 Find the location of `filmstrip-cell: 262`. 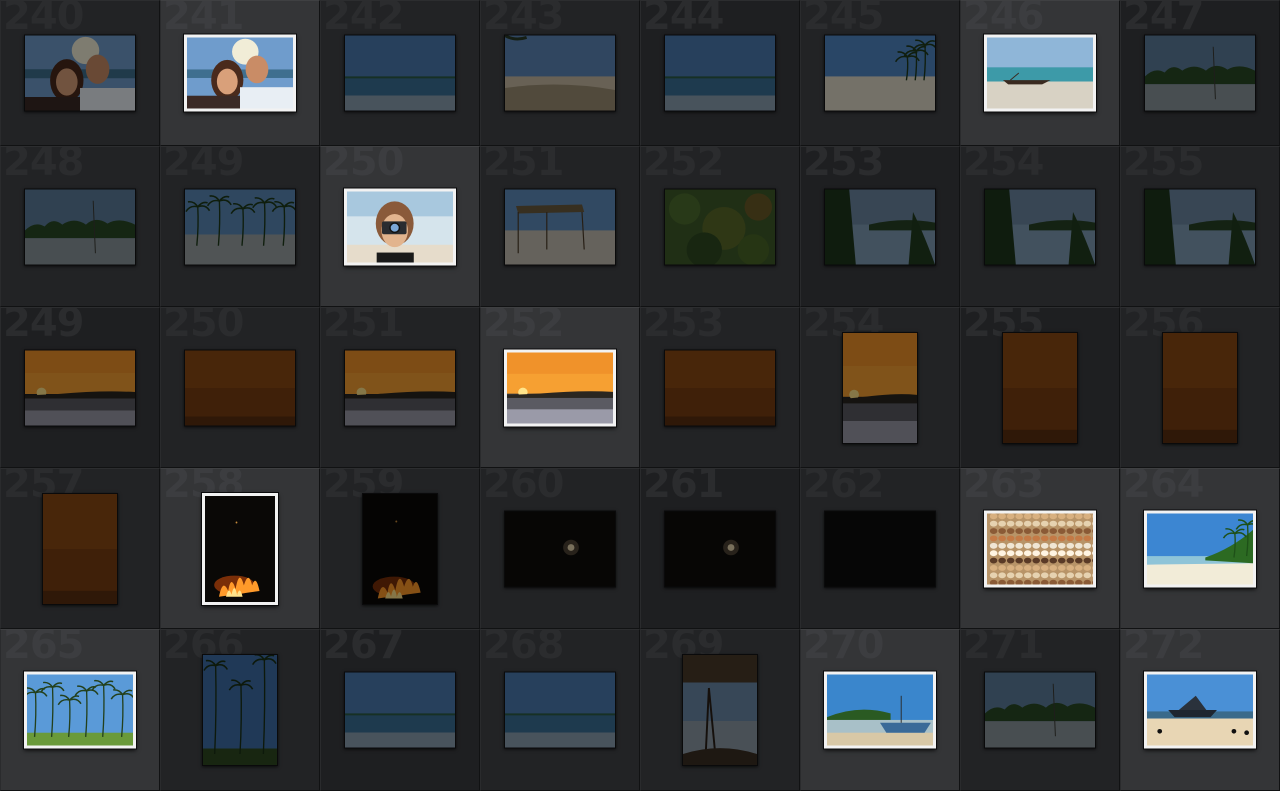

filmstrip-cell: 262 is located at coordinates (880, 548).